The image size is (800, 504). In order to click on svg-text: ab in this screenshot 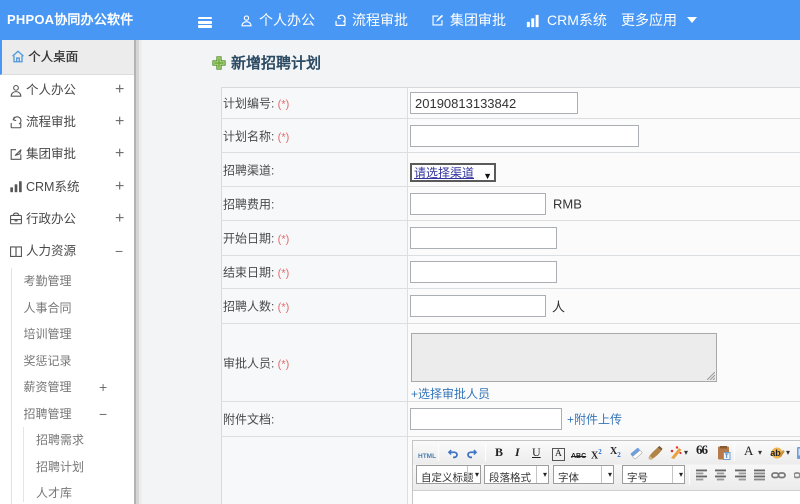, I will do `click(775, 453)`.